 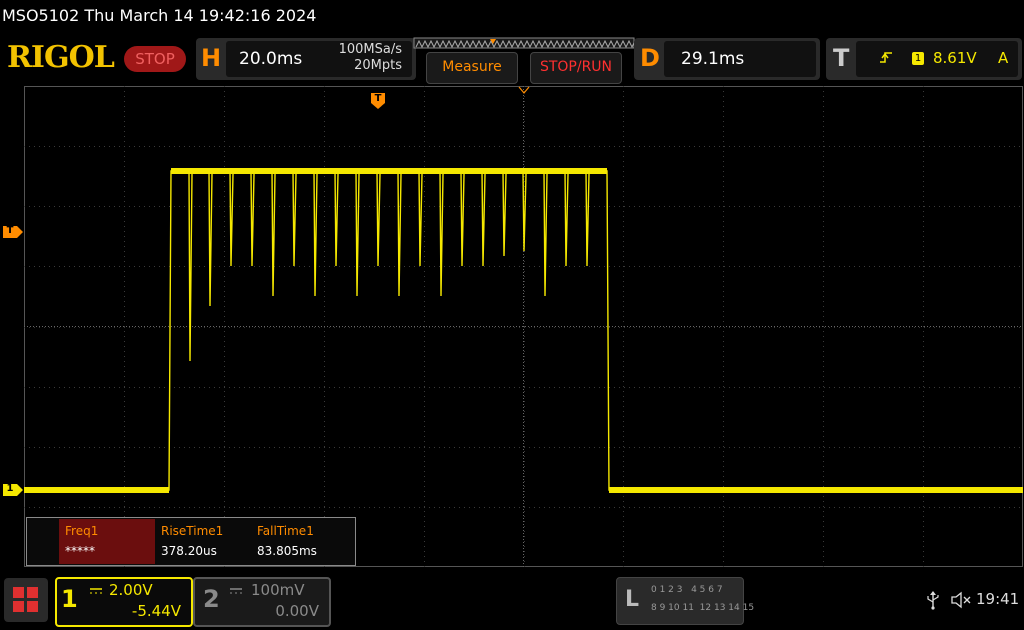 What do you see at coordinates (955, 58) in the screenshot?
I see `trigger-level: 8.61V` at bounding box center [955, 58].